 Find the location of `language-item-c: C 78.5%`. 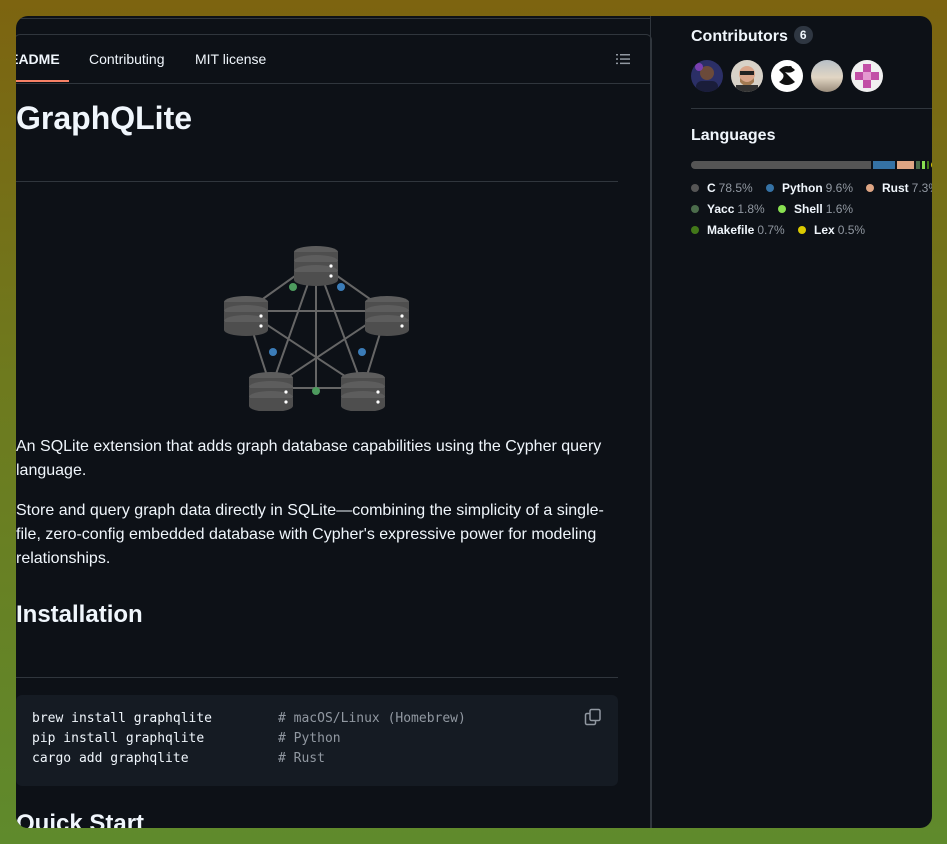

language-item-c: C 78.5% is located at coordinates (722, 188).